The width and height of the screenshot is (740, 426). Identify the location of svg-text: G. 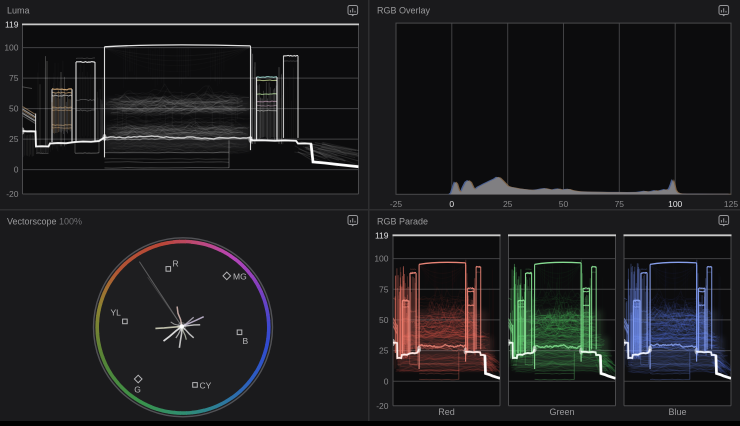
(137, 389).